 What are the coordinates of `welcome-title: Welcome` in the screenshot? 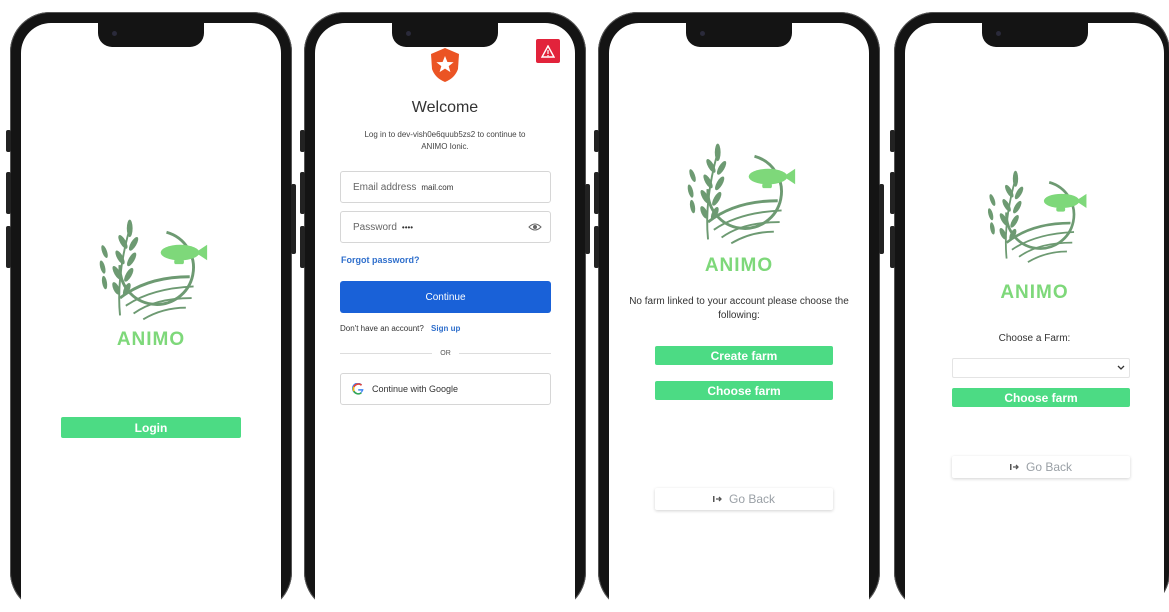 It's located at (445, 107).